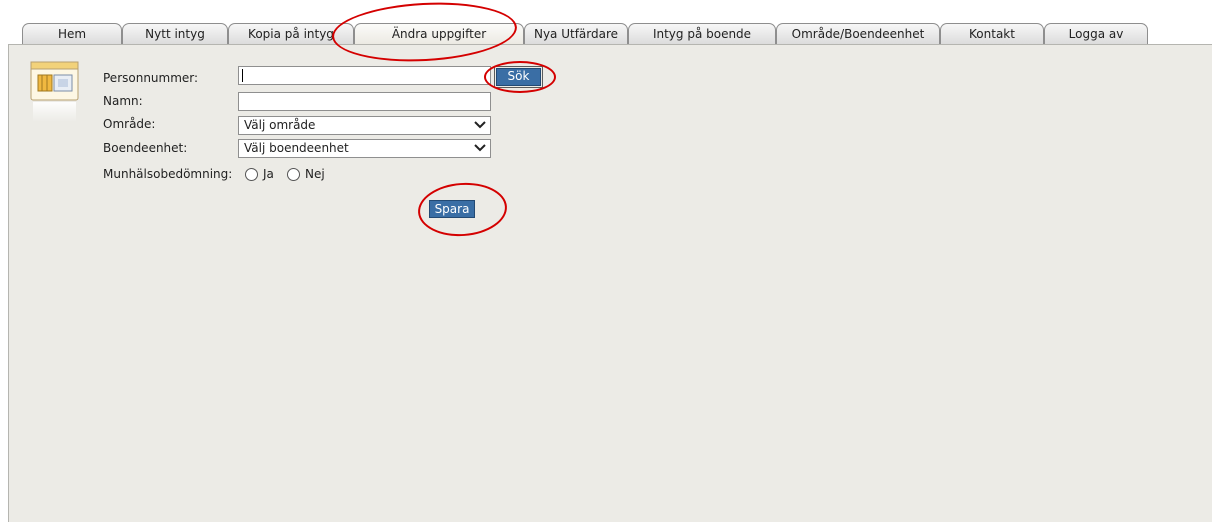  I want to click on boendeenhet-label: Boendeenhet:, so click(145, 148).